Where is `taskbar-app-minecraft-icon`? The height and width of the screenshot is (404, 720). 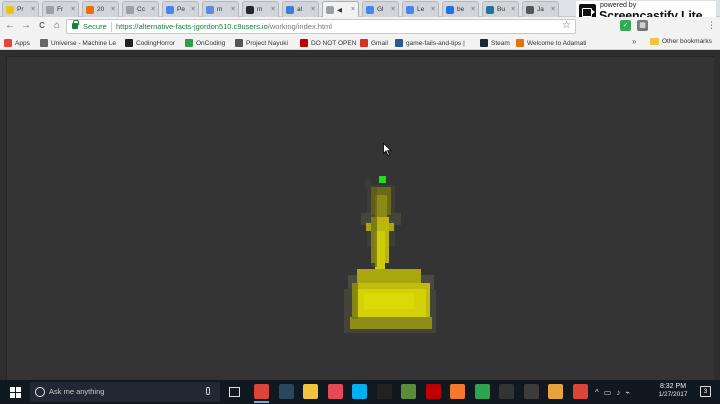
taskbar-app-minecraft-icon is located at coordinates (408, 391).